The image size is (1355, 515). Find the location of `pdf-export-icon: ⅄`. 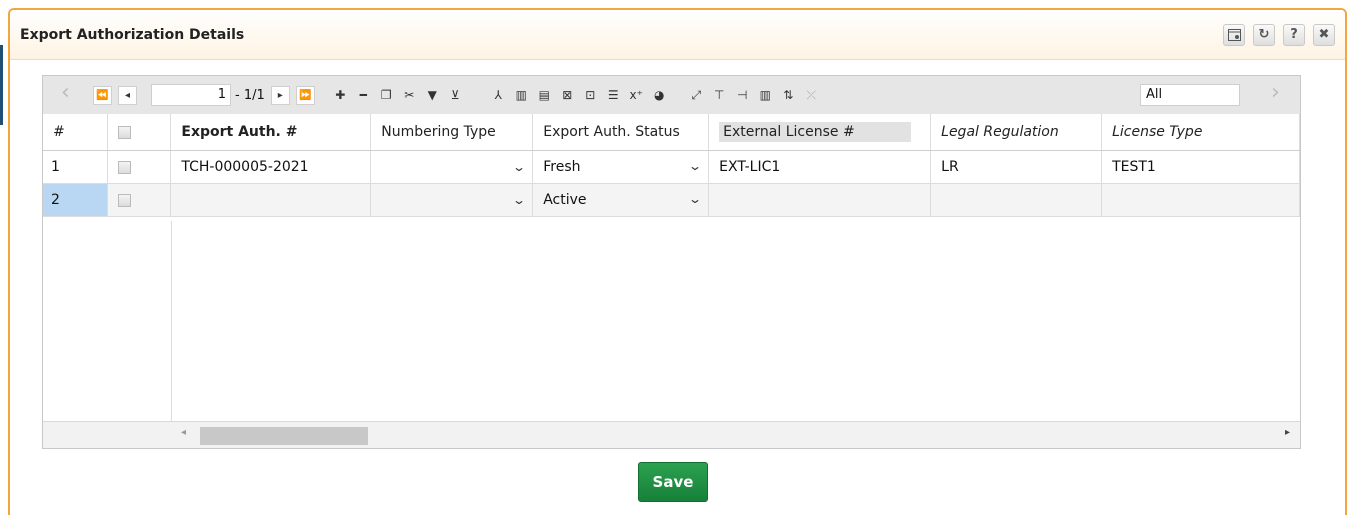

pdf-export-icon: ⅄ is located at coordinates (498, 95).